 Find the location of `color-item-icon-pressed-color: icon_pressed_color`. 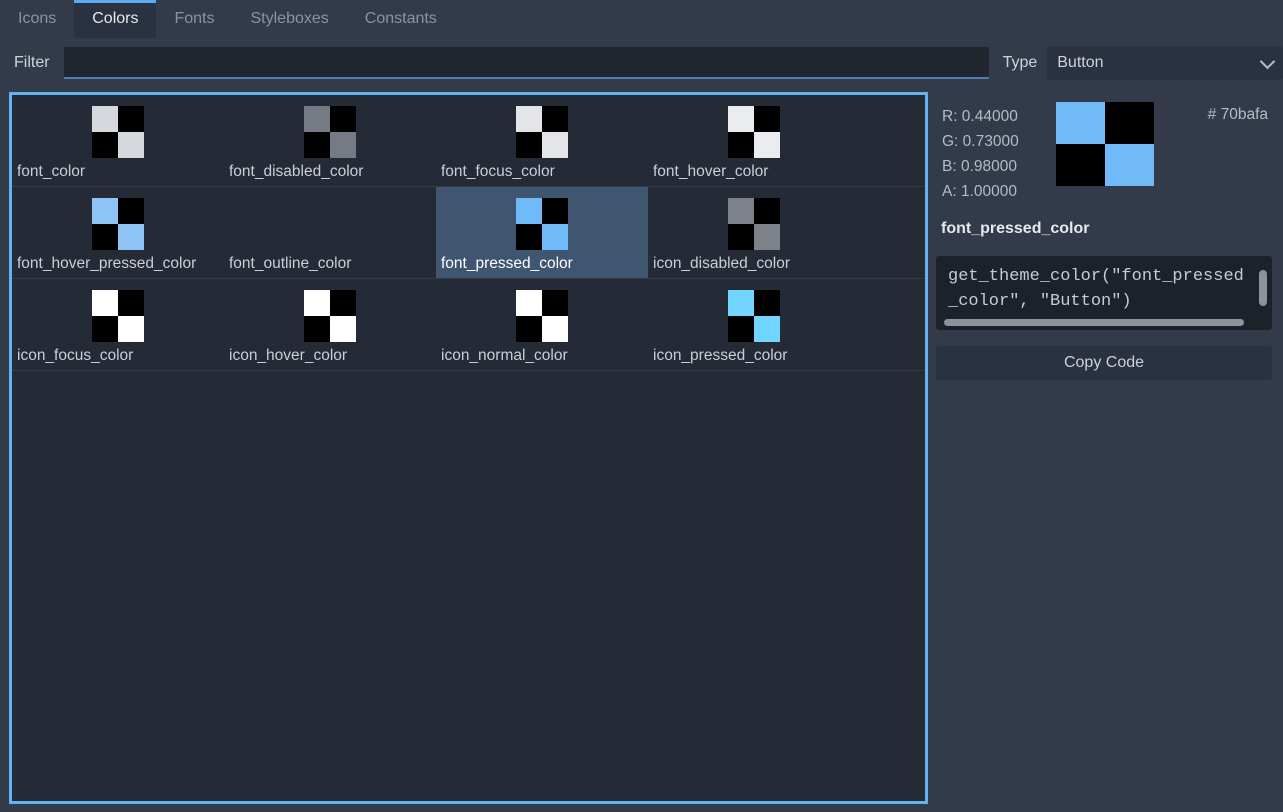

color-item-icon-pressed-color: icon_pressed_color is located at coordinates (754, 324).